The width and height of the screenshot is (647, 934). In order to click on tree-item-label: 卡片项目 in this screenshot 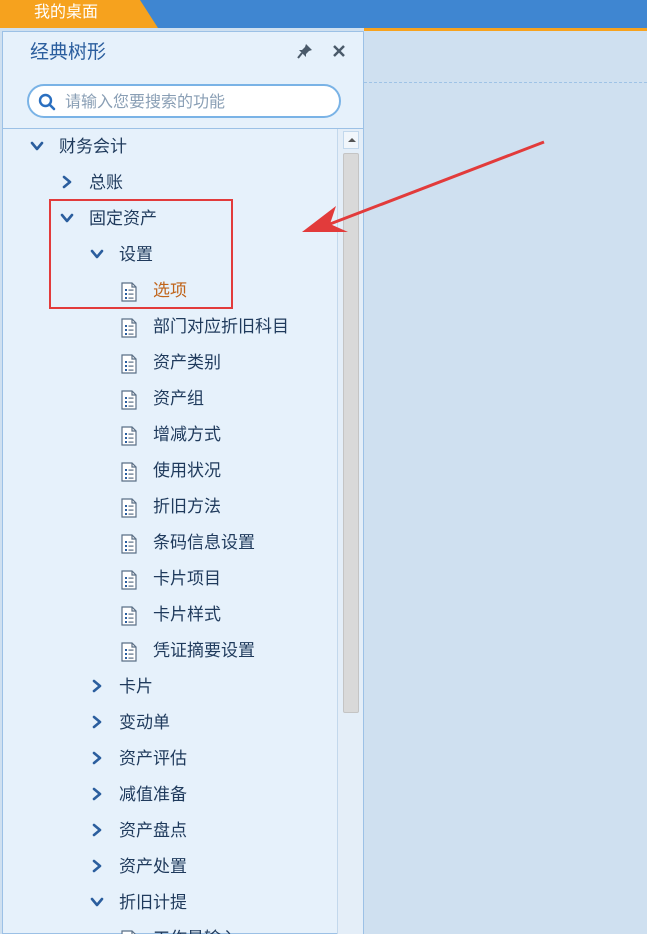, I will do `click(187, 579)`.